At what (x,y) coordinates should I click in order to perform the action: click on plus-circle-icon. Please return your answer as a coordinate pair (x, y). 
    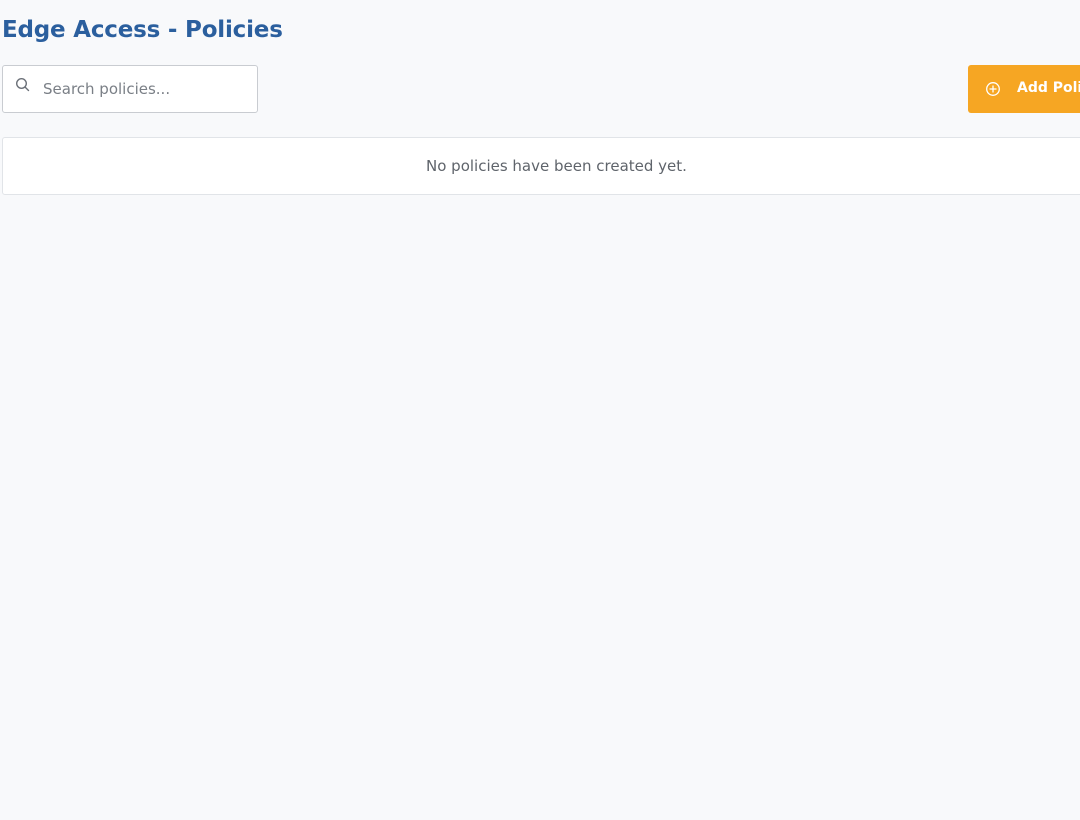
    Looking at the image, I should click on (993, 89).